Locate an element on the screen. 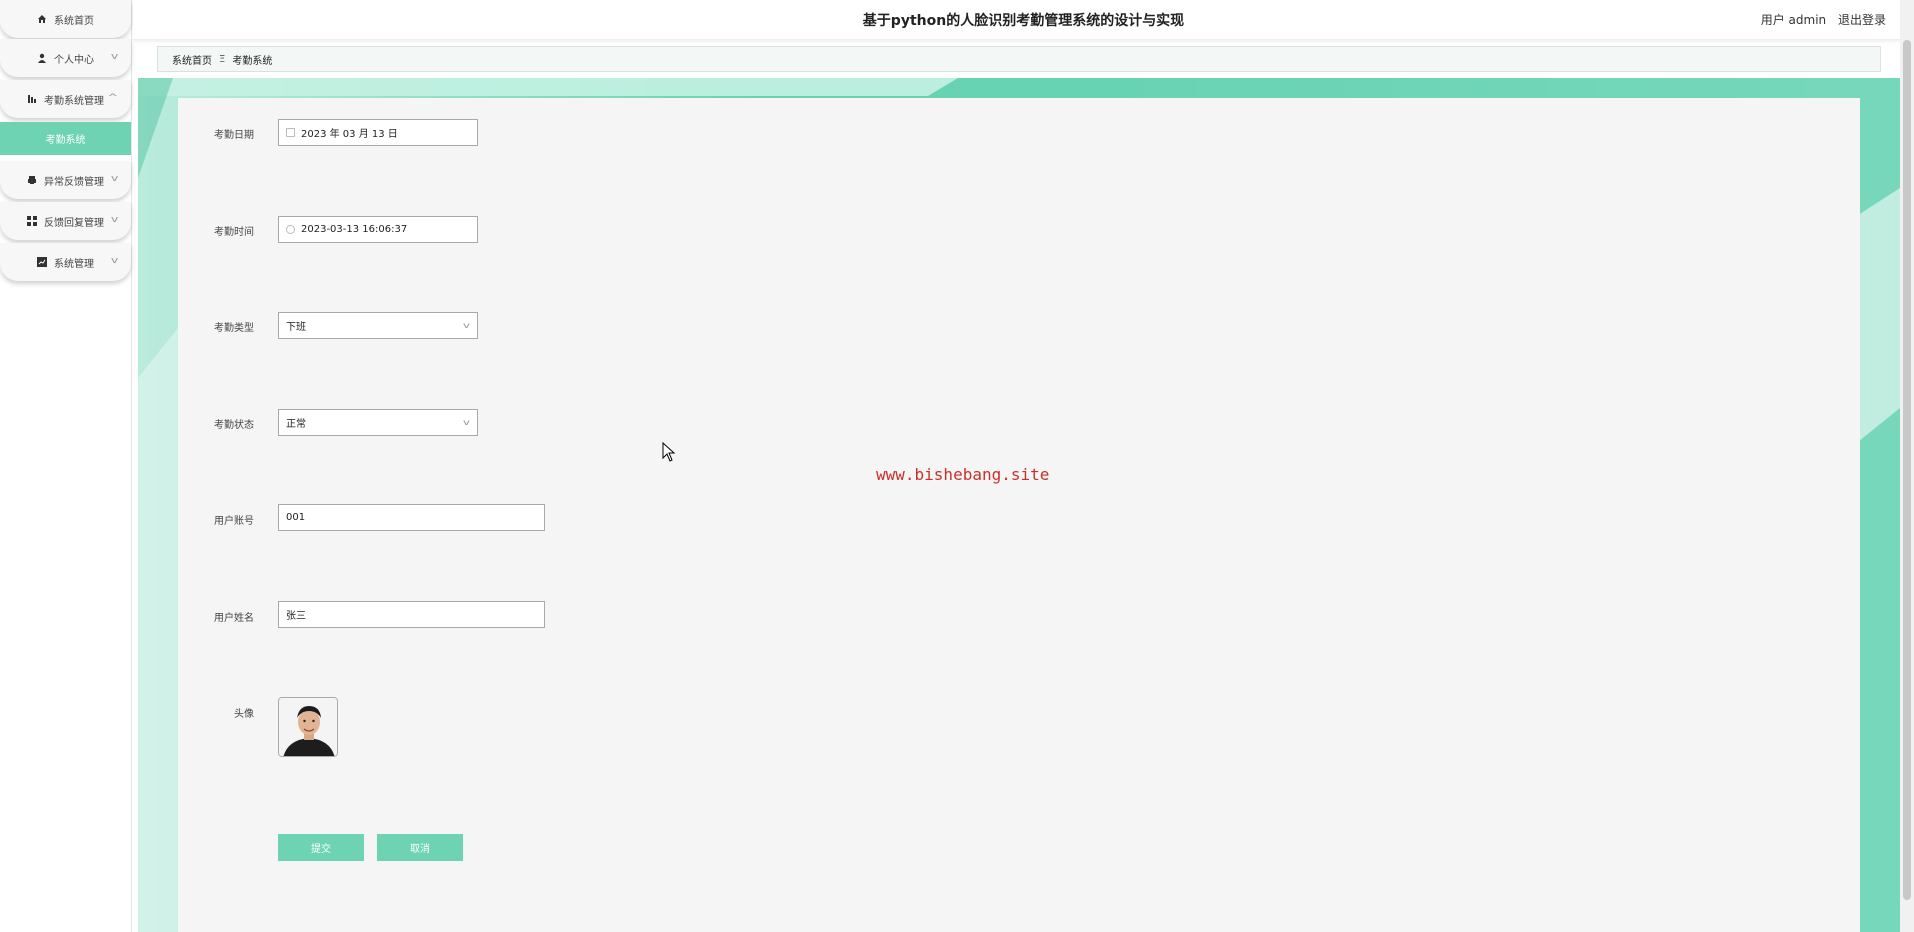 This screenshot has height=932, width=1914. user-label: 用户 admin is located at coordinates (1793, 20).